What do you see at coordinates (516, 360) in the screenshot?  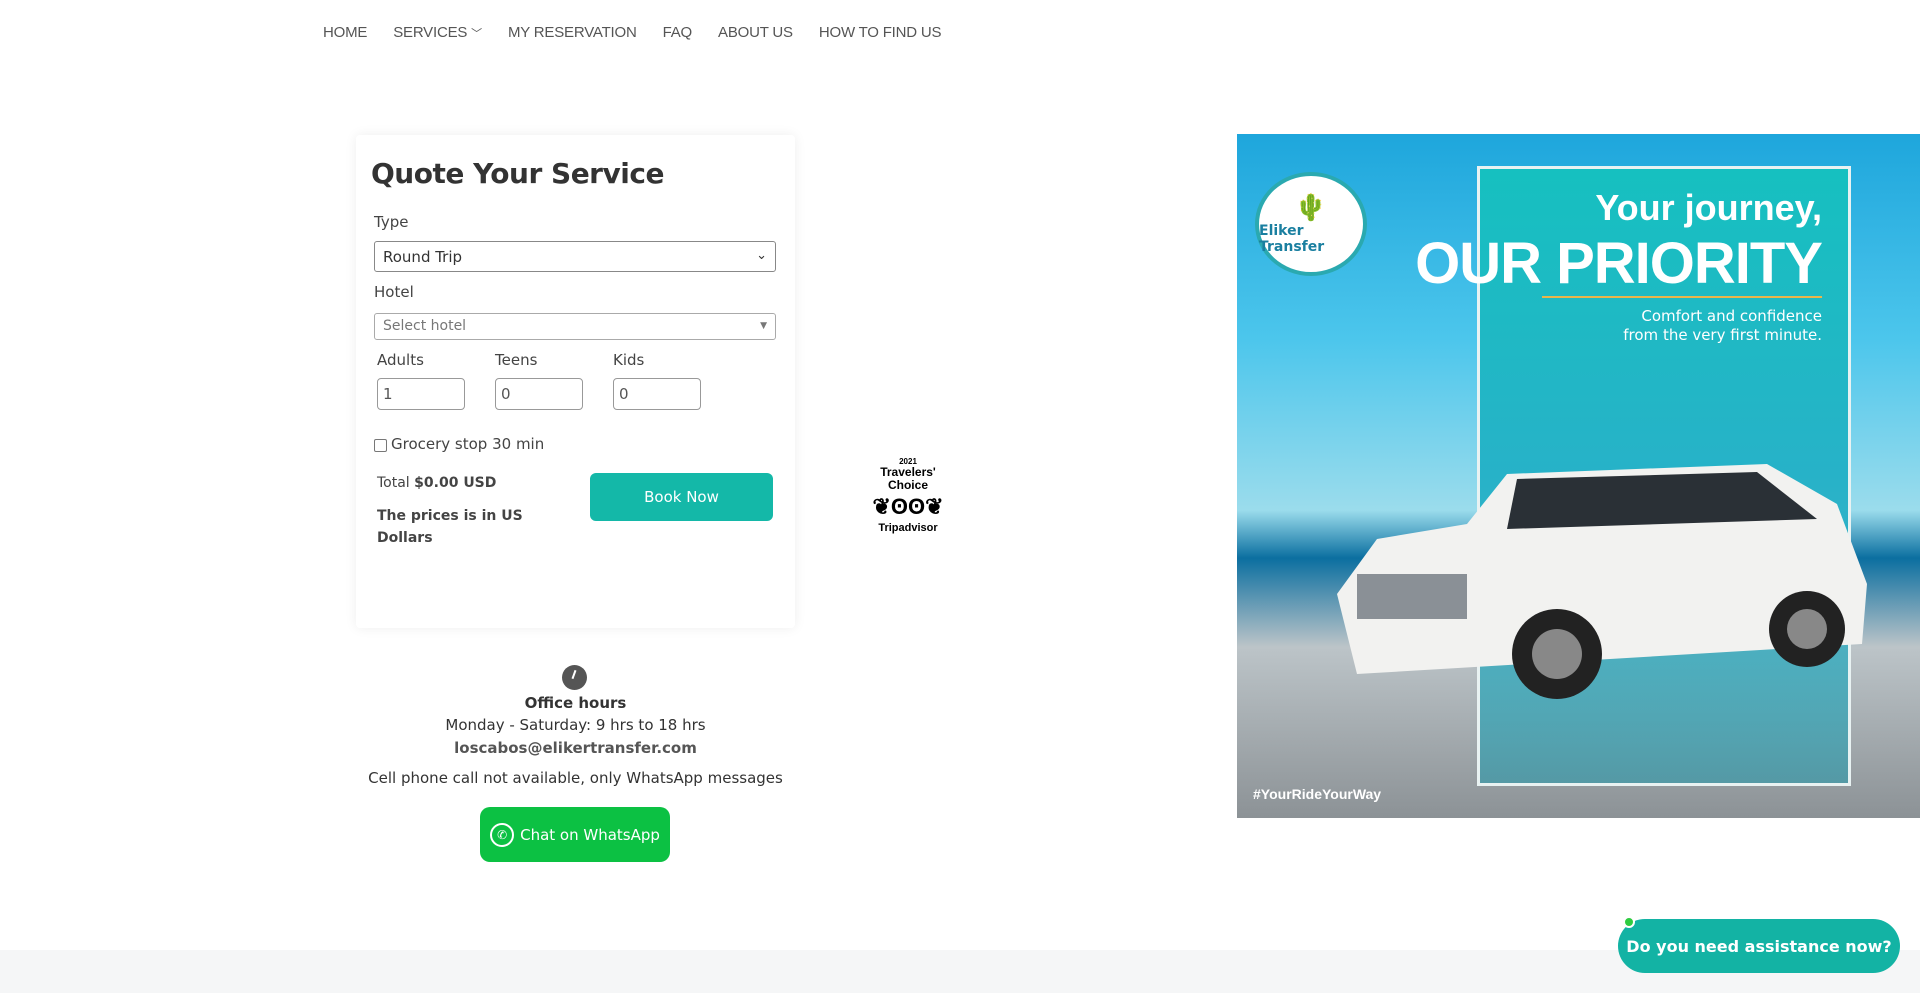 I see `teens-label: Teens` at bounding box center [516, 360].